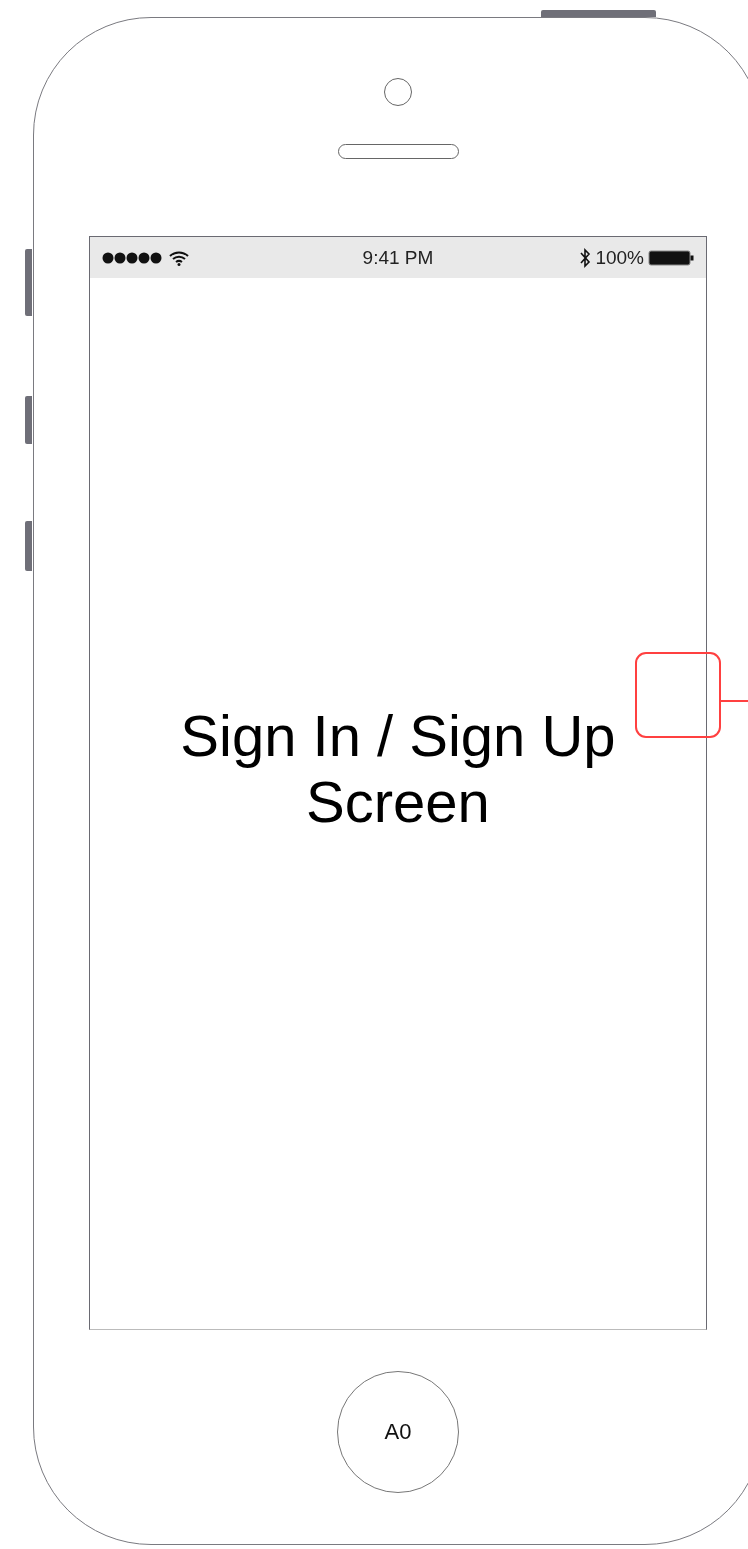  I want to click on signal-dots-icon, so click(132, 257).